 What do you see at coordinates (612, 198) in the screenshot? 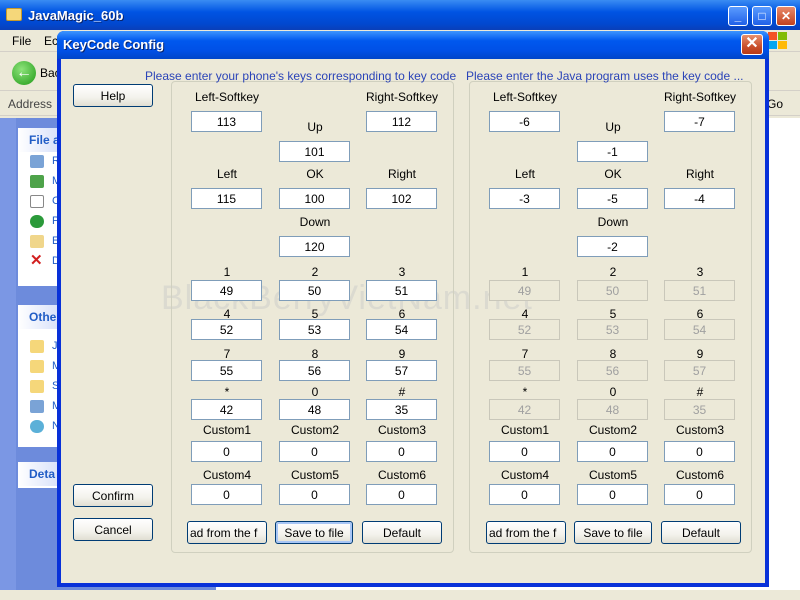
I see `java-ok-field` at bounding box center [612, 198].